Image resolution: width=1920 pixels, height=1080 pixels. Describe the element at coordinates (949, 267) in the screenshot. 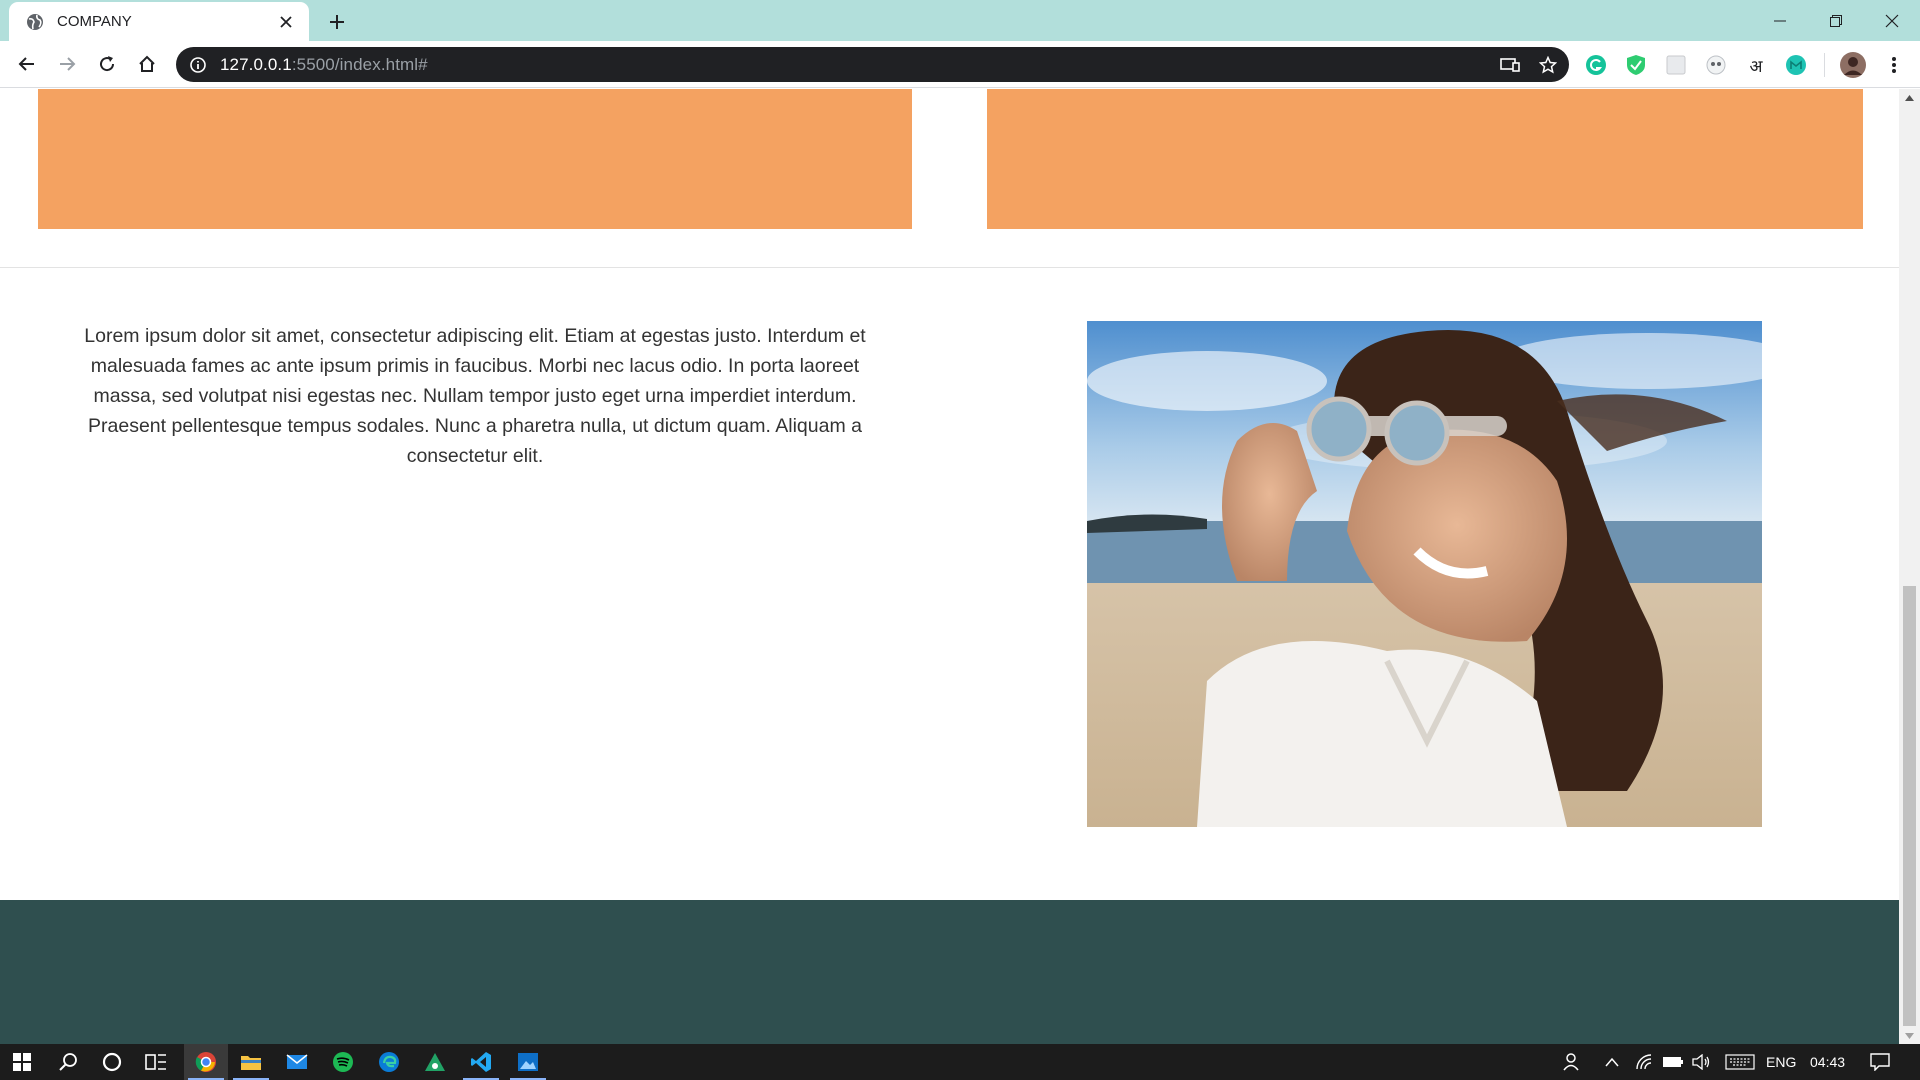

I see `section-divider` at that location.